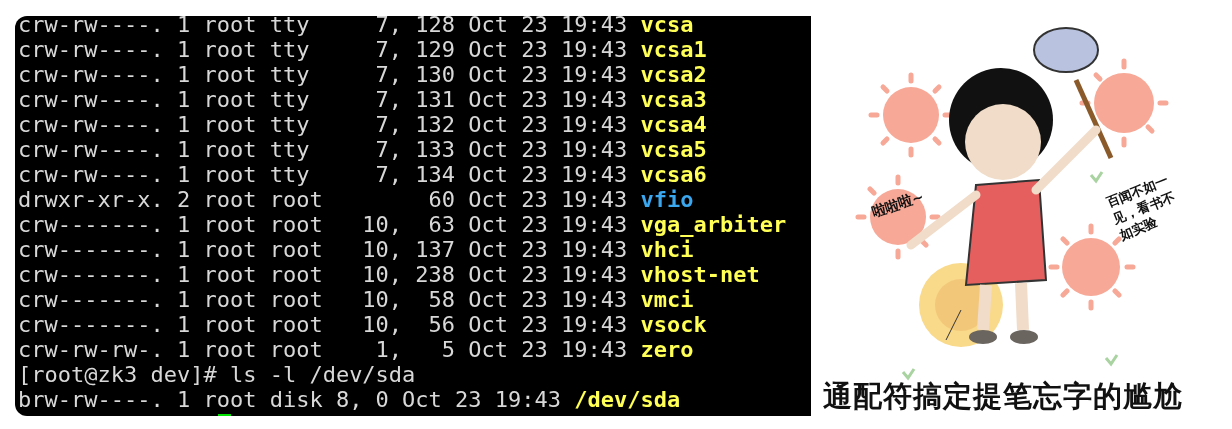  Describe the element at coordinates (323, 224) in the screenshot. I see `file-details: crw-------. 1 root root 10, 63 Oct 23 19:43` at that location.